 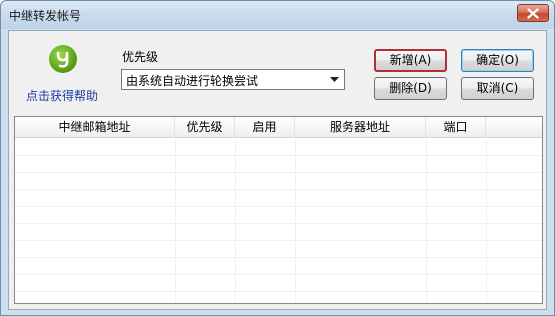 What do you see at coordinates (277, 15) in the screenshot?
I see `title-bar: 中继转发帐号` at bounding box center [277, 15].